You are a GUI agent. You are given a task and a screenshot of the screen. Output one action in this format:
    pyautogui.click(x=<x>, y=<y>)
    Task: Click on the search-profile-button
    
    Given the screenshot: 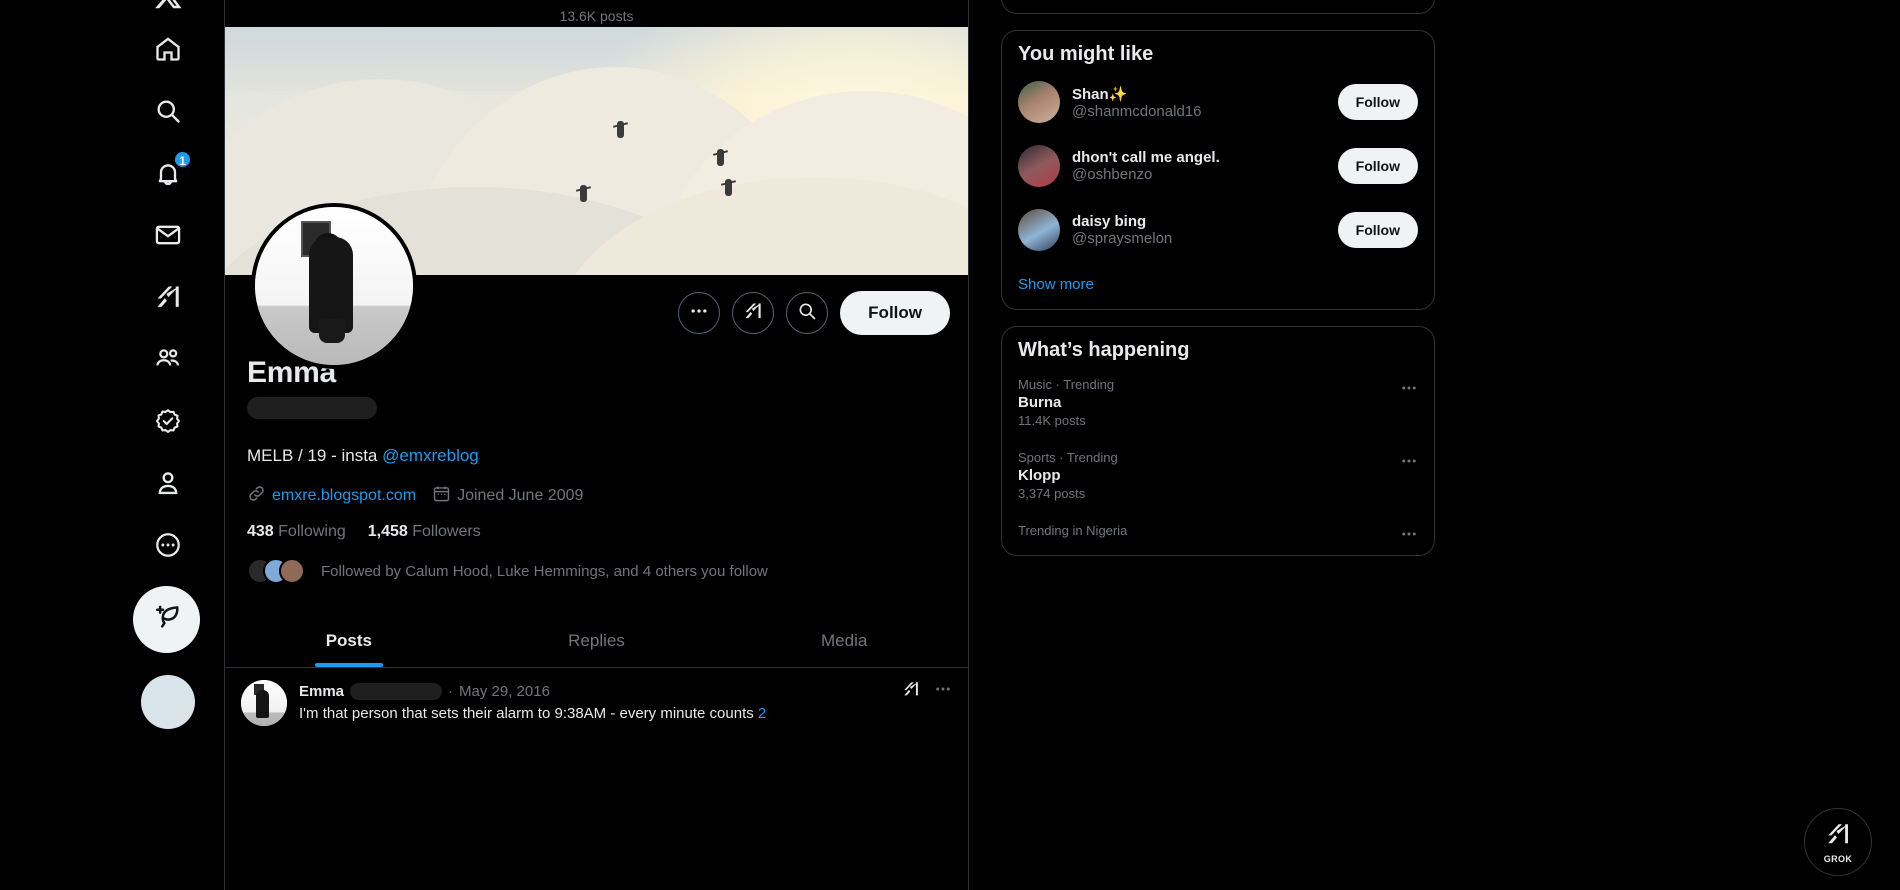 What is the action you would take?
    pyautogui.click(x=807, y=313)
    